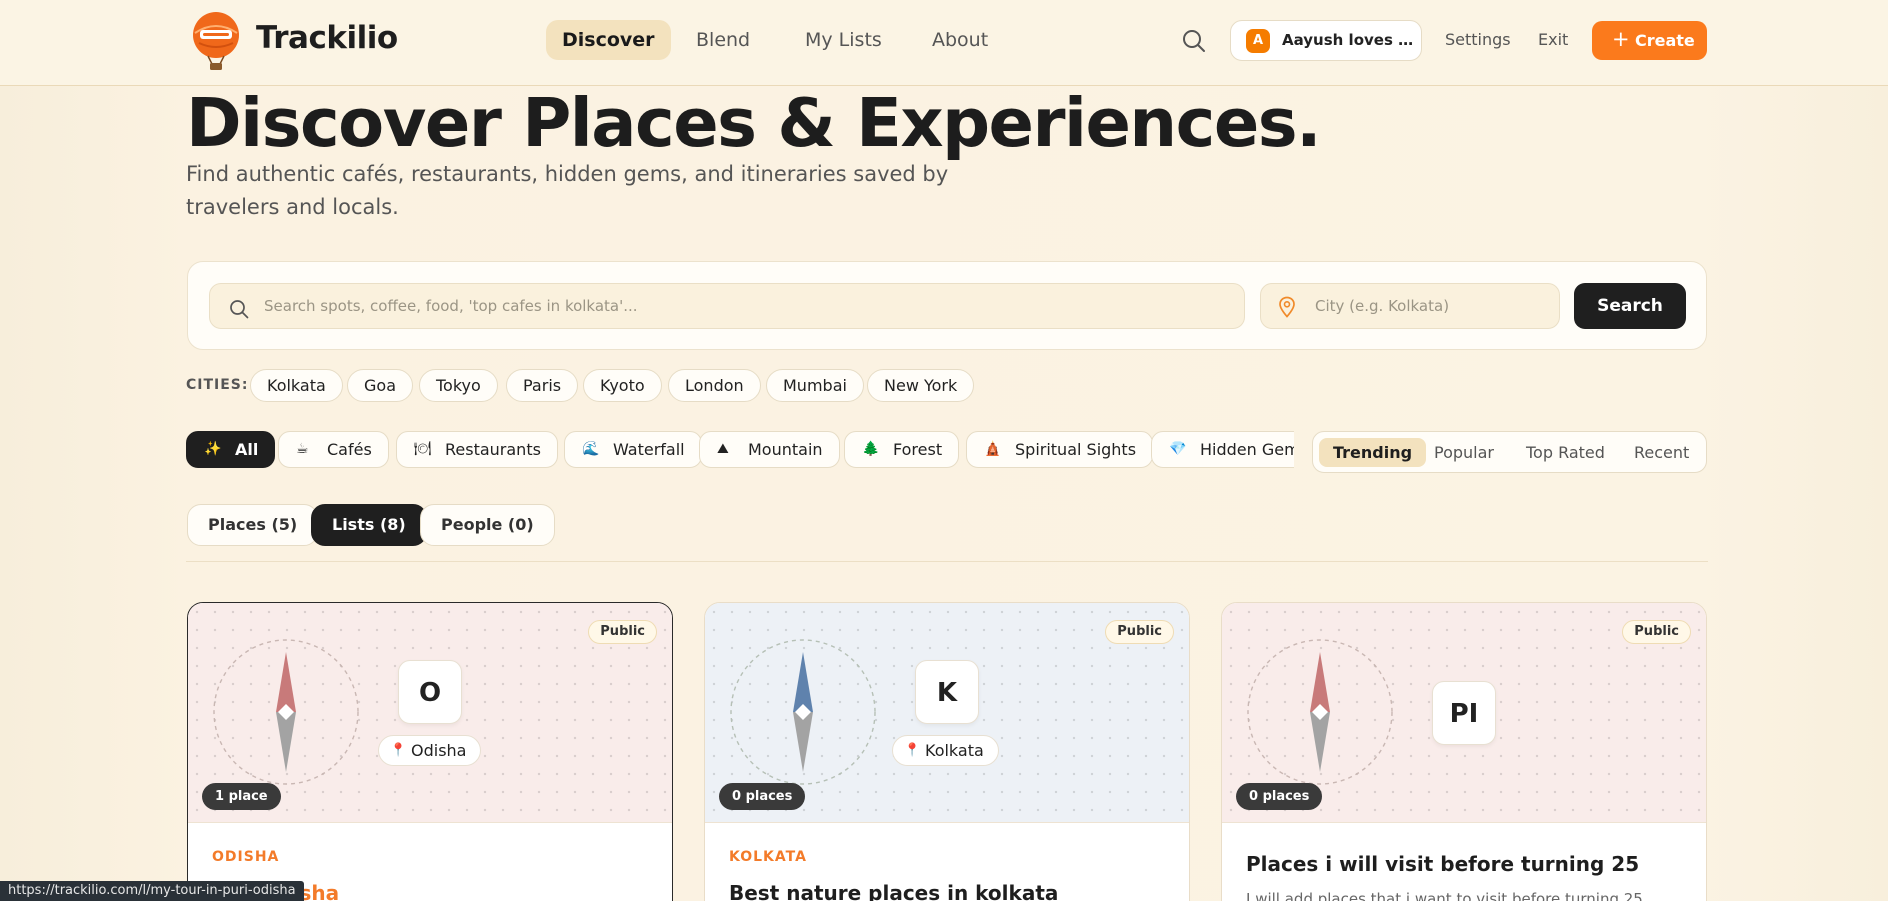 The height and width of the screenshot is (901, 1888). Describe the element at coordinates (458, 385) in the screenshot. I see `city-chip-tokyo: Tokyo` at that location.